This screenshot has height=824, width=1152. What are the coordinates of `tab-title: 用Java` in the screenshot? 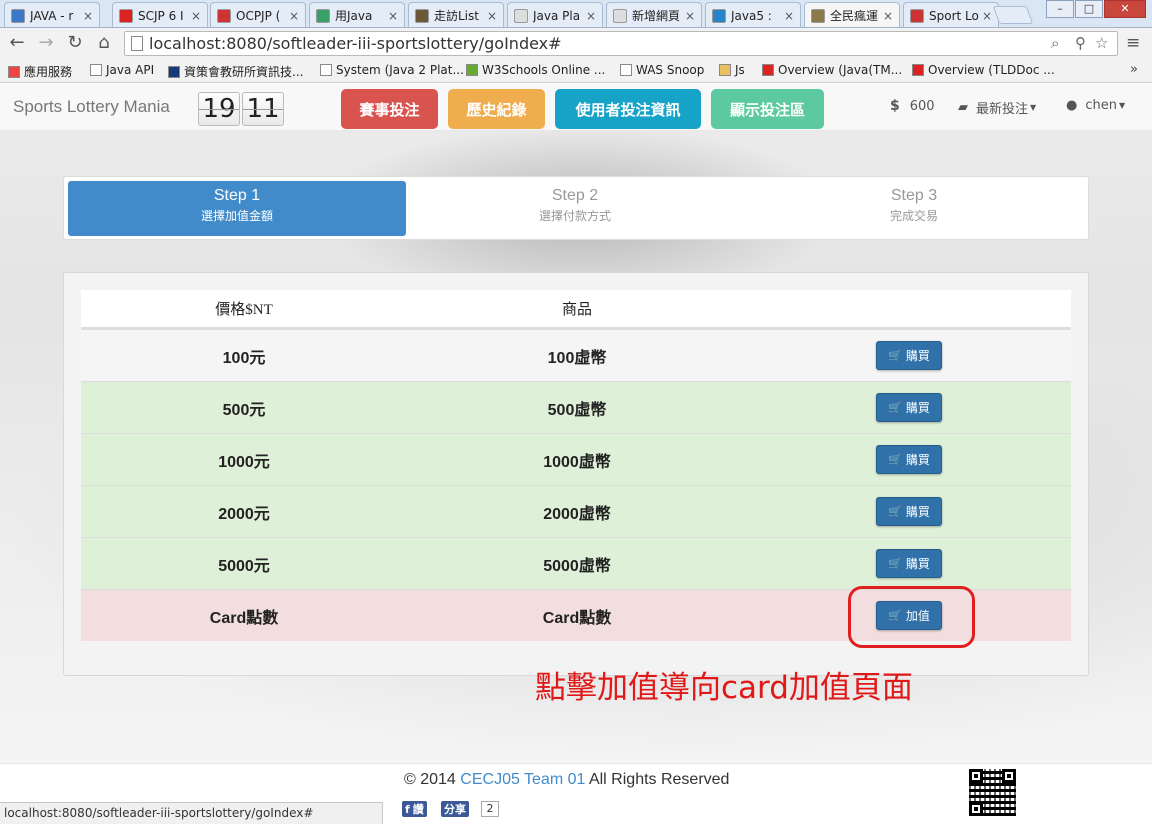 It's located at (354, 16).